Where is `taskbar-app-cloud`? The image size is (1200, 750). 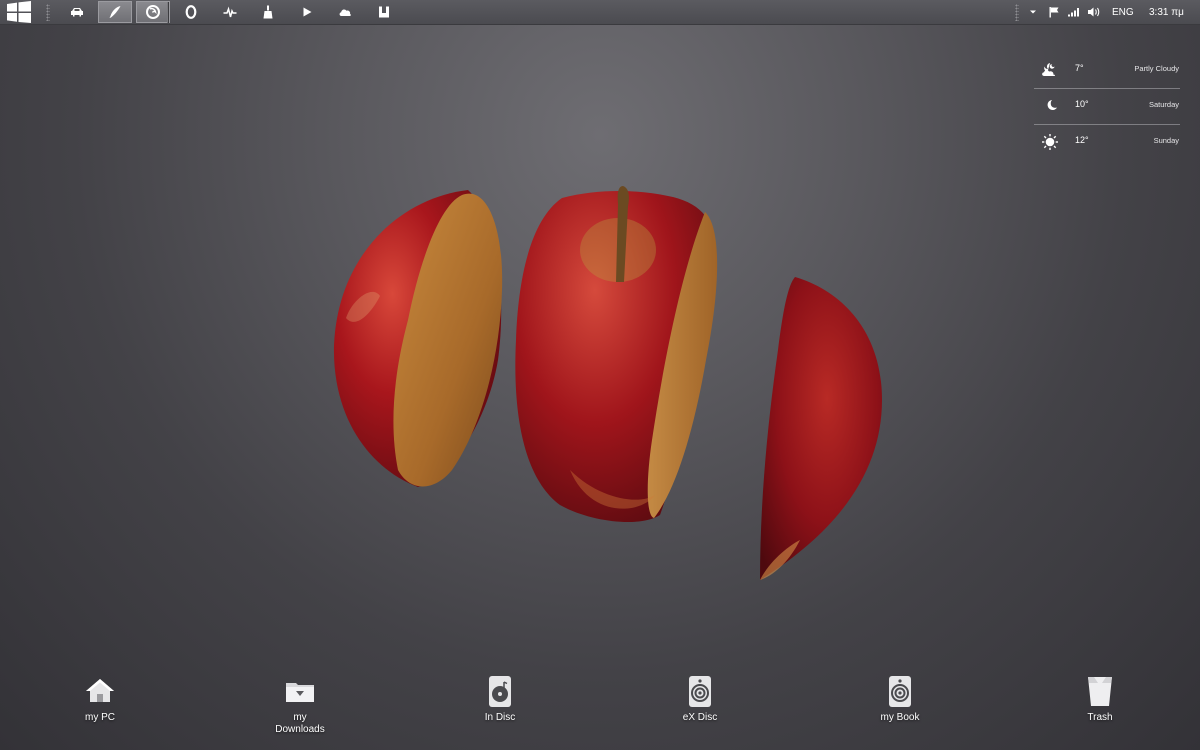 taskbar-app-cloud is located at coordinates (345, 12).